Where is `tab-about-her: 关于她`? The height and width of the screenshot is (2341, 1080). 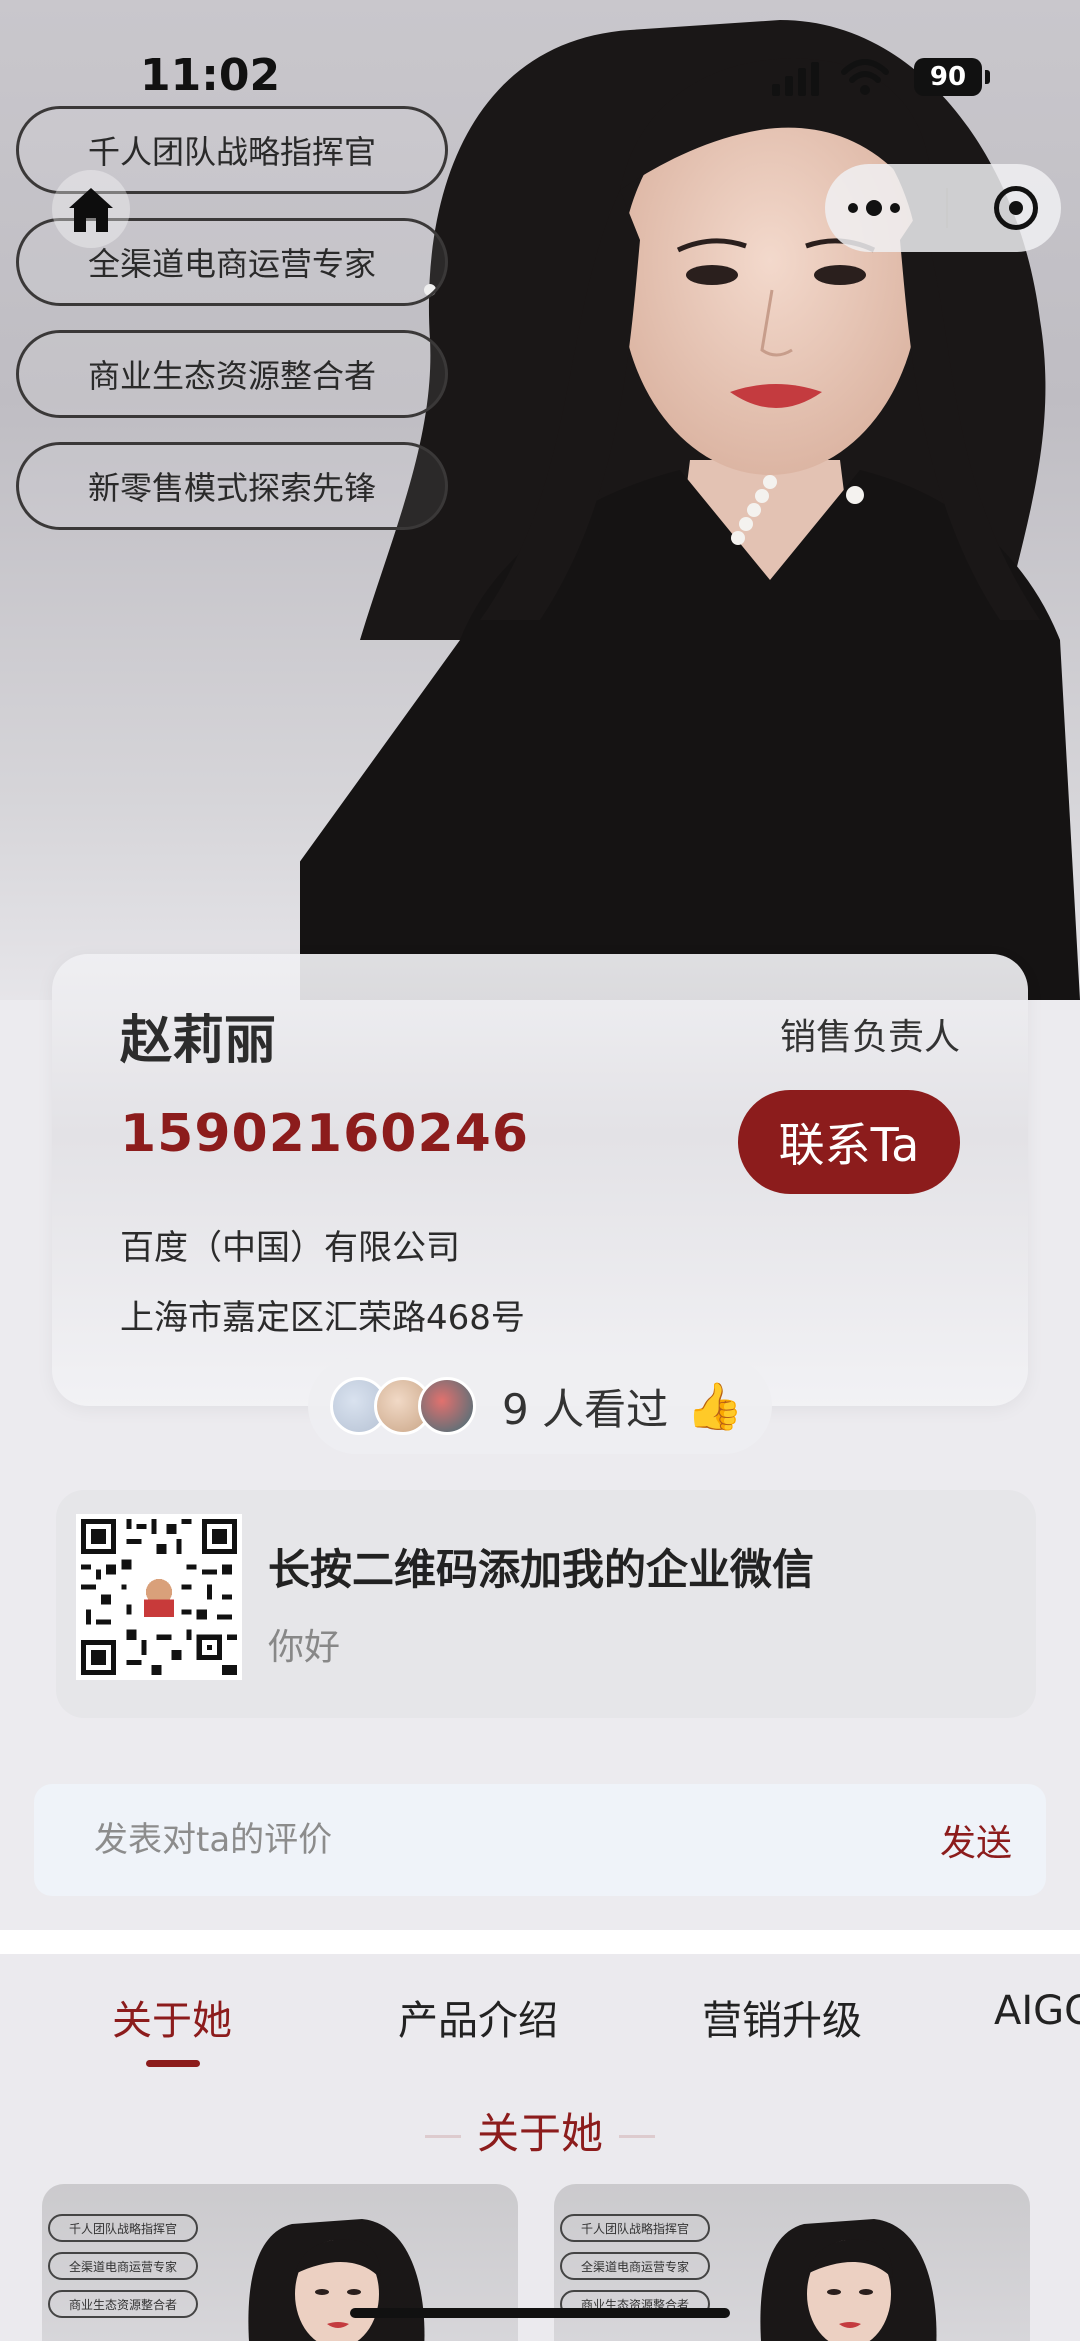 tab-about-her: 关于她 is located at coordinates (172, 2017).